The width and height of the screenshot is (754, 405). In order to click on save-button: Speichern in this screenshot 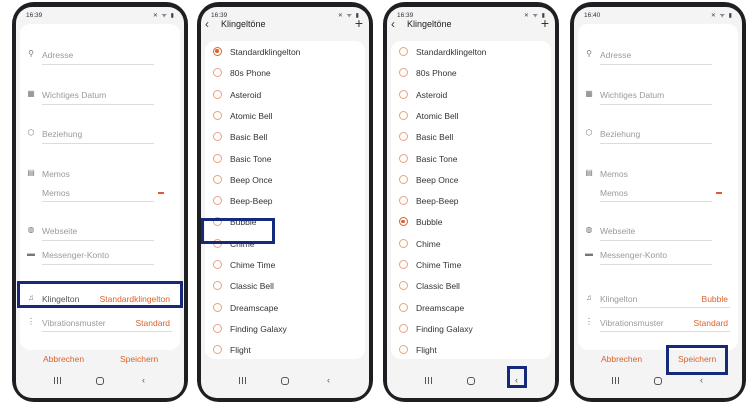, I will do `click(139, 359)`.